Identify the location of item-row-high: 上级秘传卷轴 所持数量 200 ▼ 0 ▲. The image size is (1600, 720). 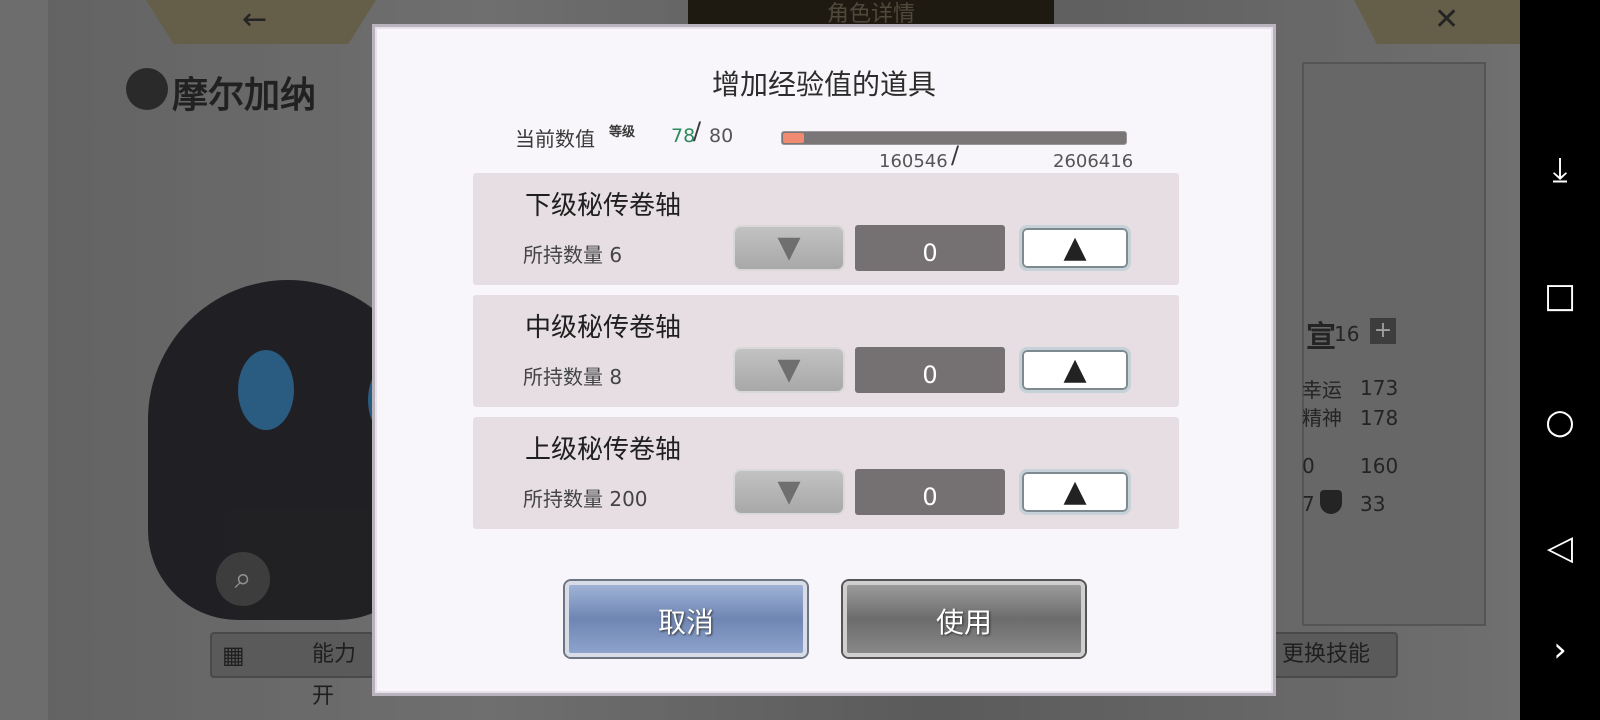
(826, 473).